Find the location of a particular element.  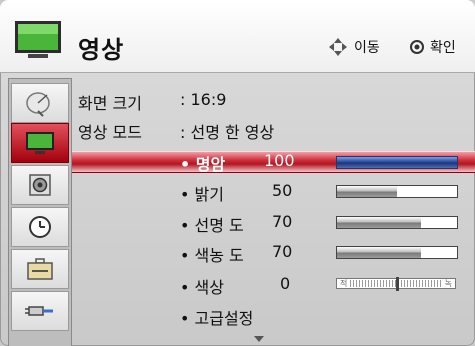

toolbox-icon is located at coordinates (40, 269).